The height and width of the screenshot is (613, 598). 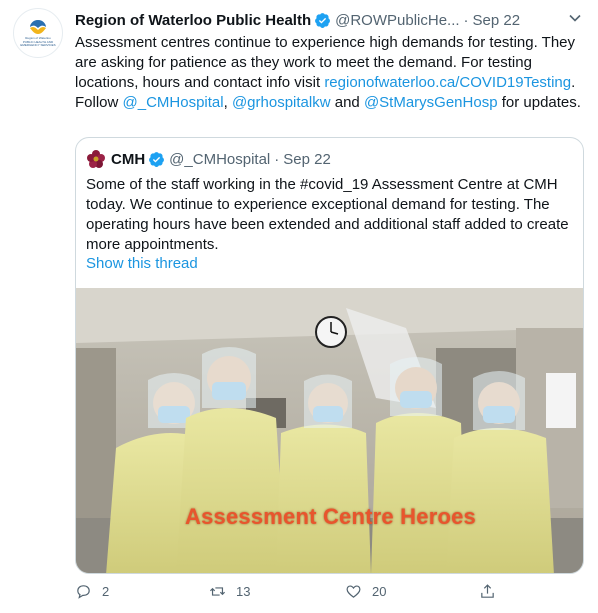 What do you see at coordinates (227, 102) in the screenshot?
I see `tweet-text-part: ,` at bounding box center [227, 102].